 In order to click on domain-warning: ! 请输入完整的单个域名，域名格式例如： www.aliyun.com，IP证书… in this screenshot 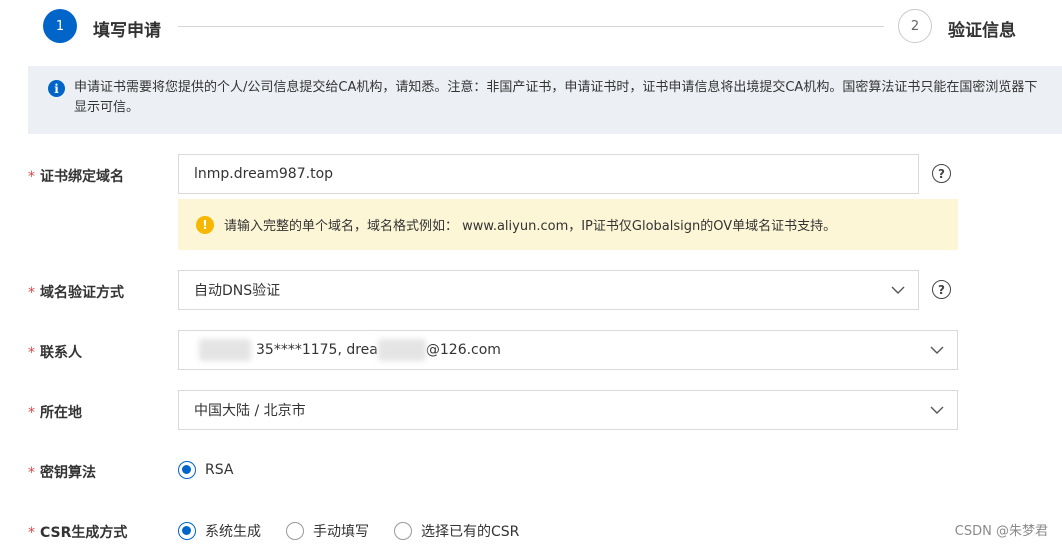, I will do `click(568, 224)`.